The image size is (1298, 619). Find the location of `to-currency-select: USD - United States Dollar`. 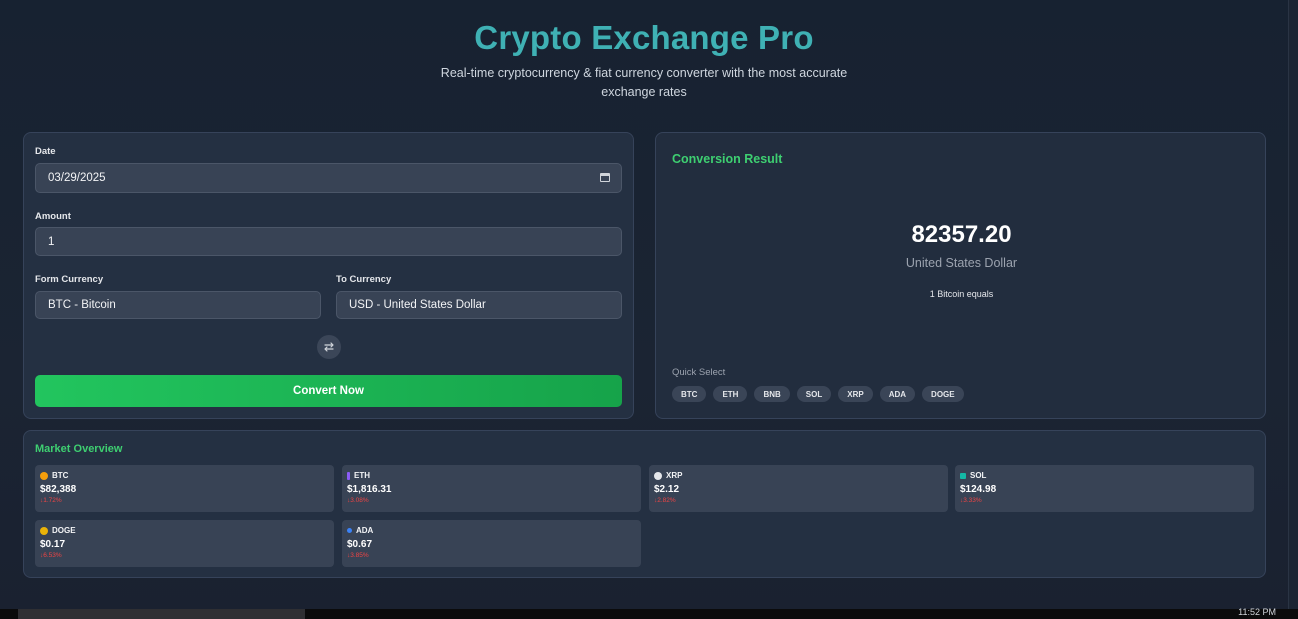

to-currency-select: USD - United States Dollar is located at coordinates (479, 305).